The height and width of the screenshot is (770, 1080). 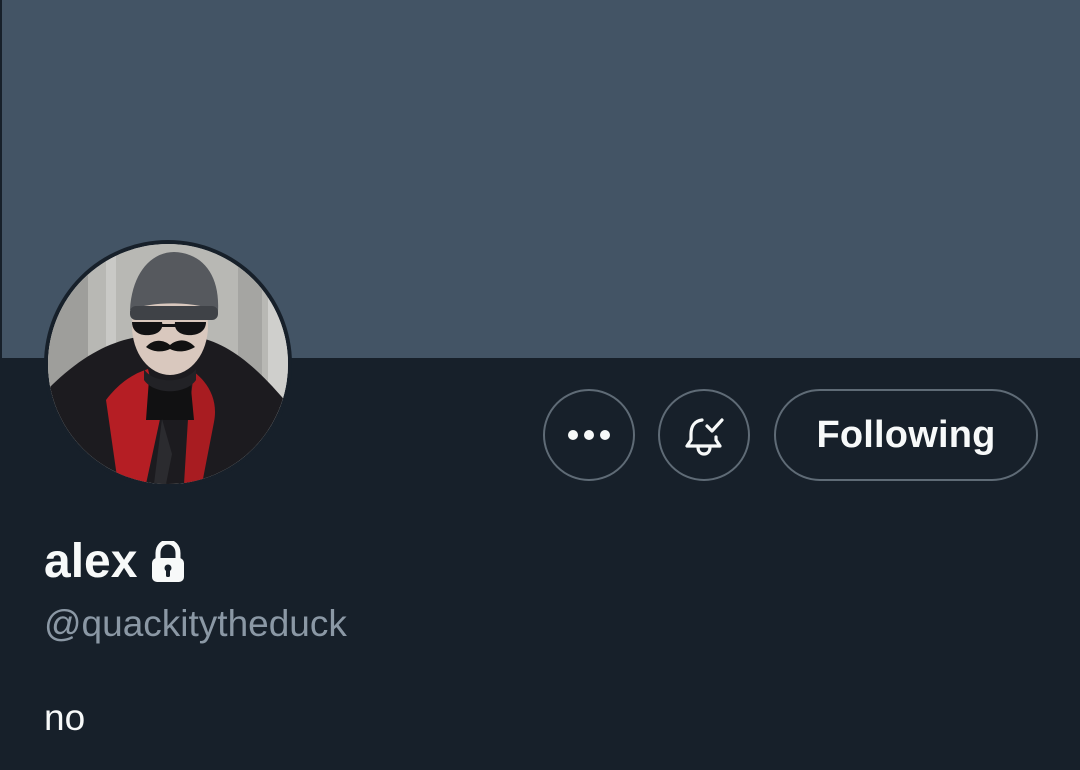 I want to click on avatar-photo, so click(x=168, y=364).